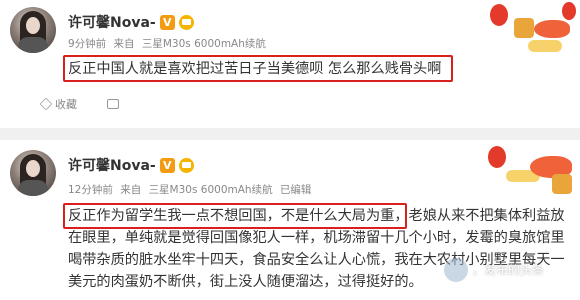  I want to click on star-icon, so click(46, 104).